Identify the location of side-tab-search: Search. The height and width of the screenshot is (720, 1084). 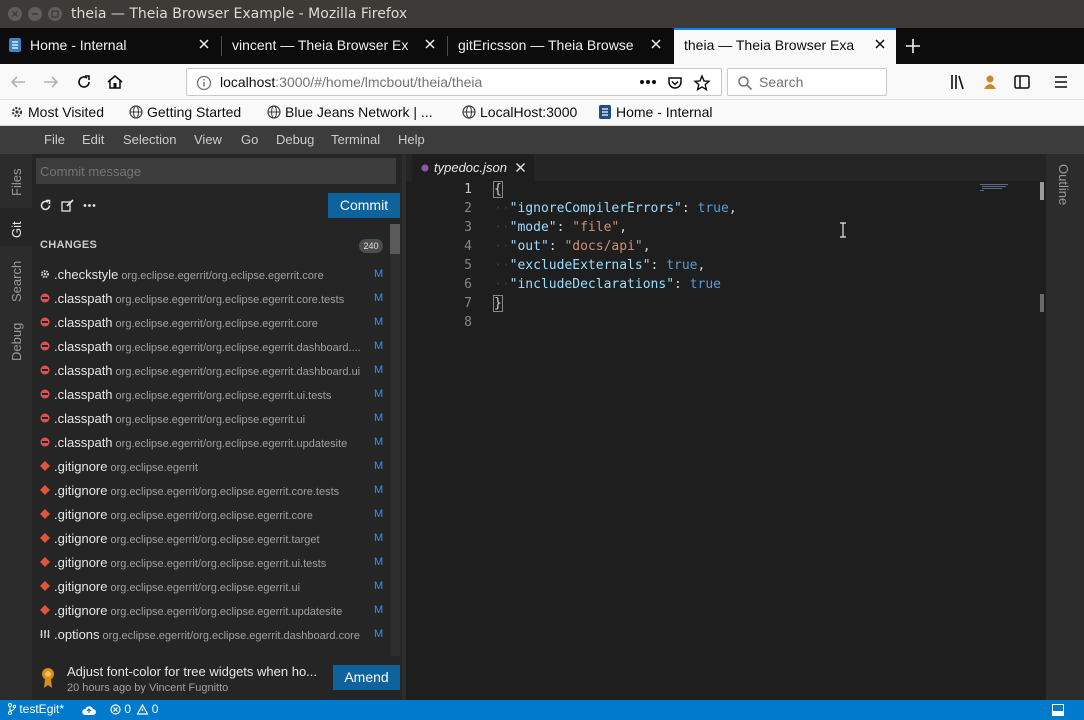
(16, 279).